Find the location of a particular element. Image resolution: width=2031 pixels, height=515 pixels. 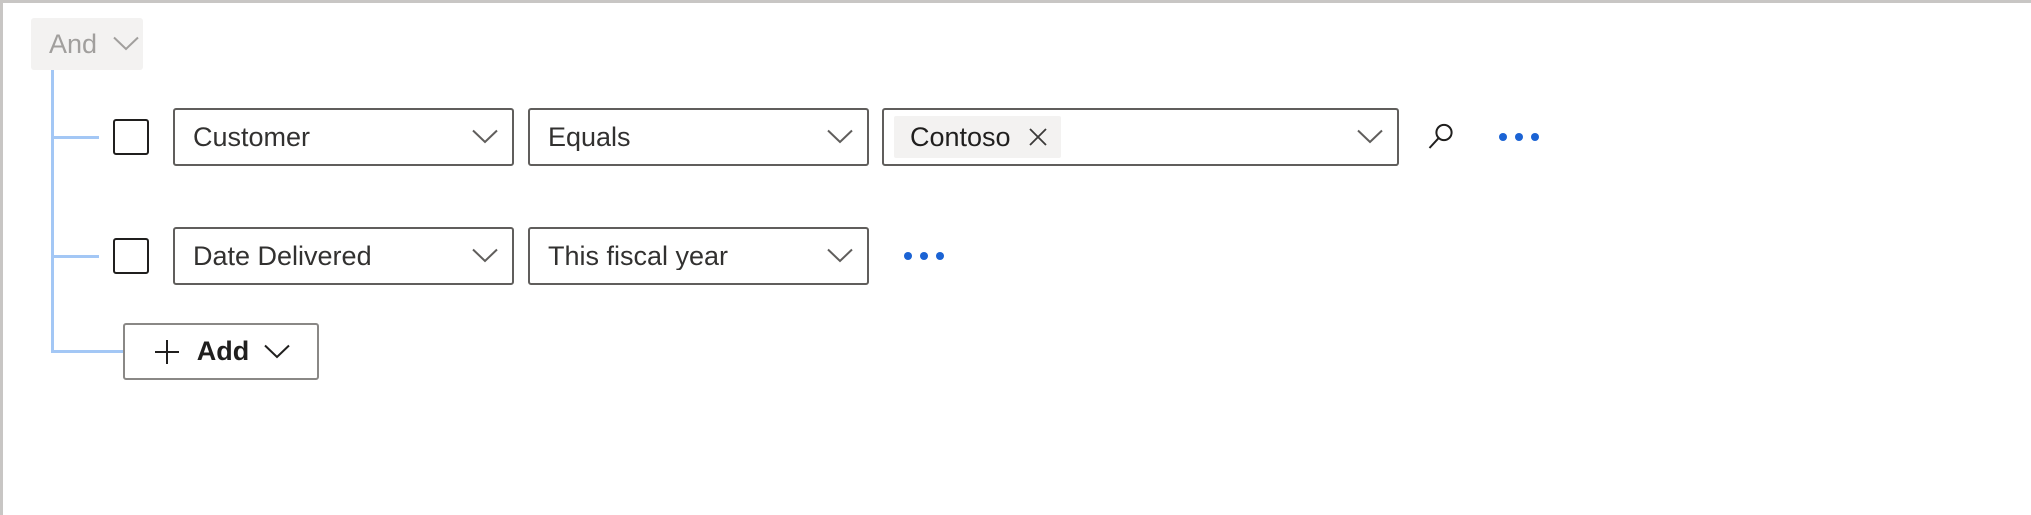

field-selector-dropdown: Date Delivered is located at coordinates (343, 256).